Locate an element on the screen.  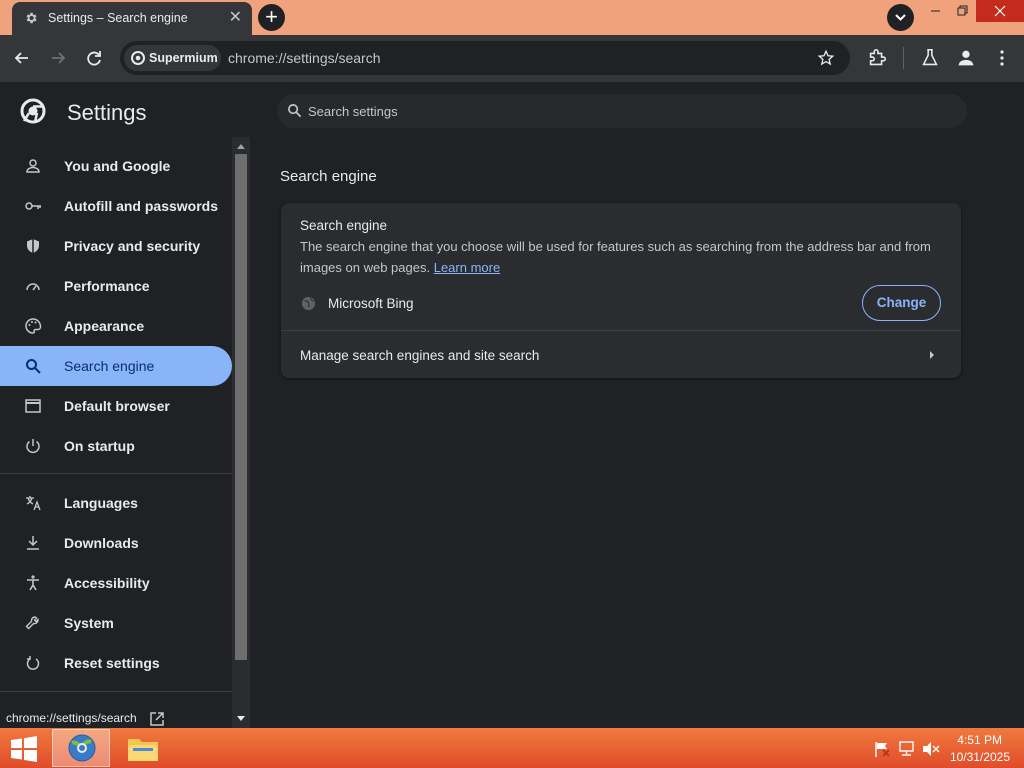
reset-icon is located at coordinates (33, 663).